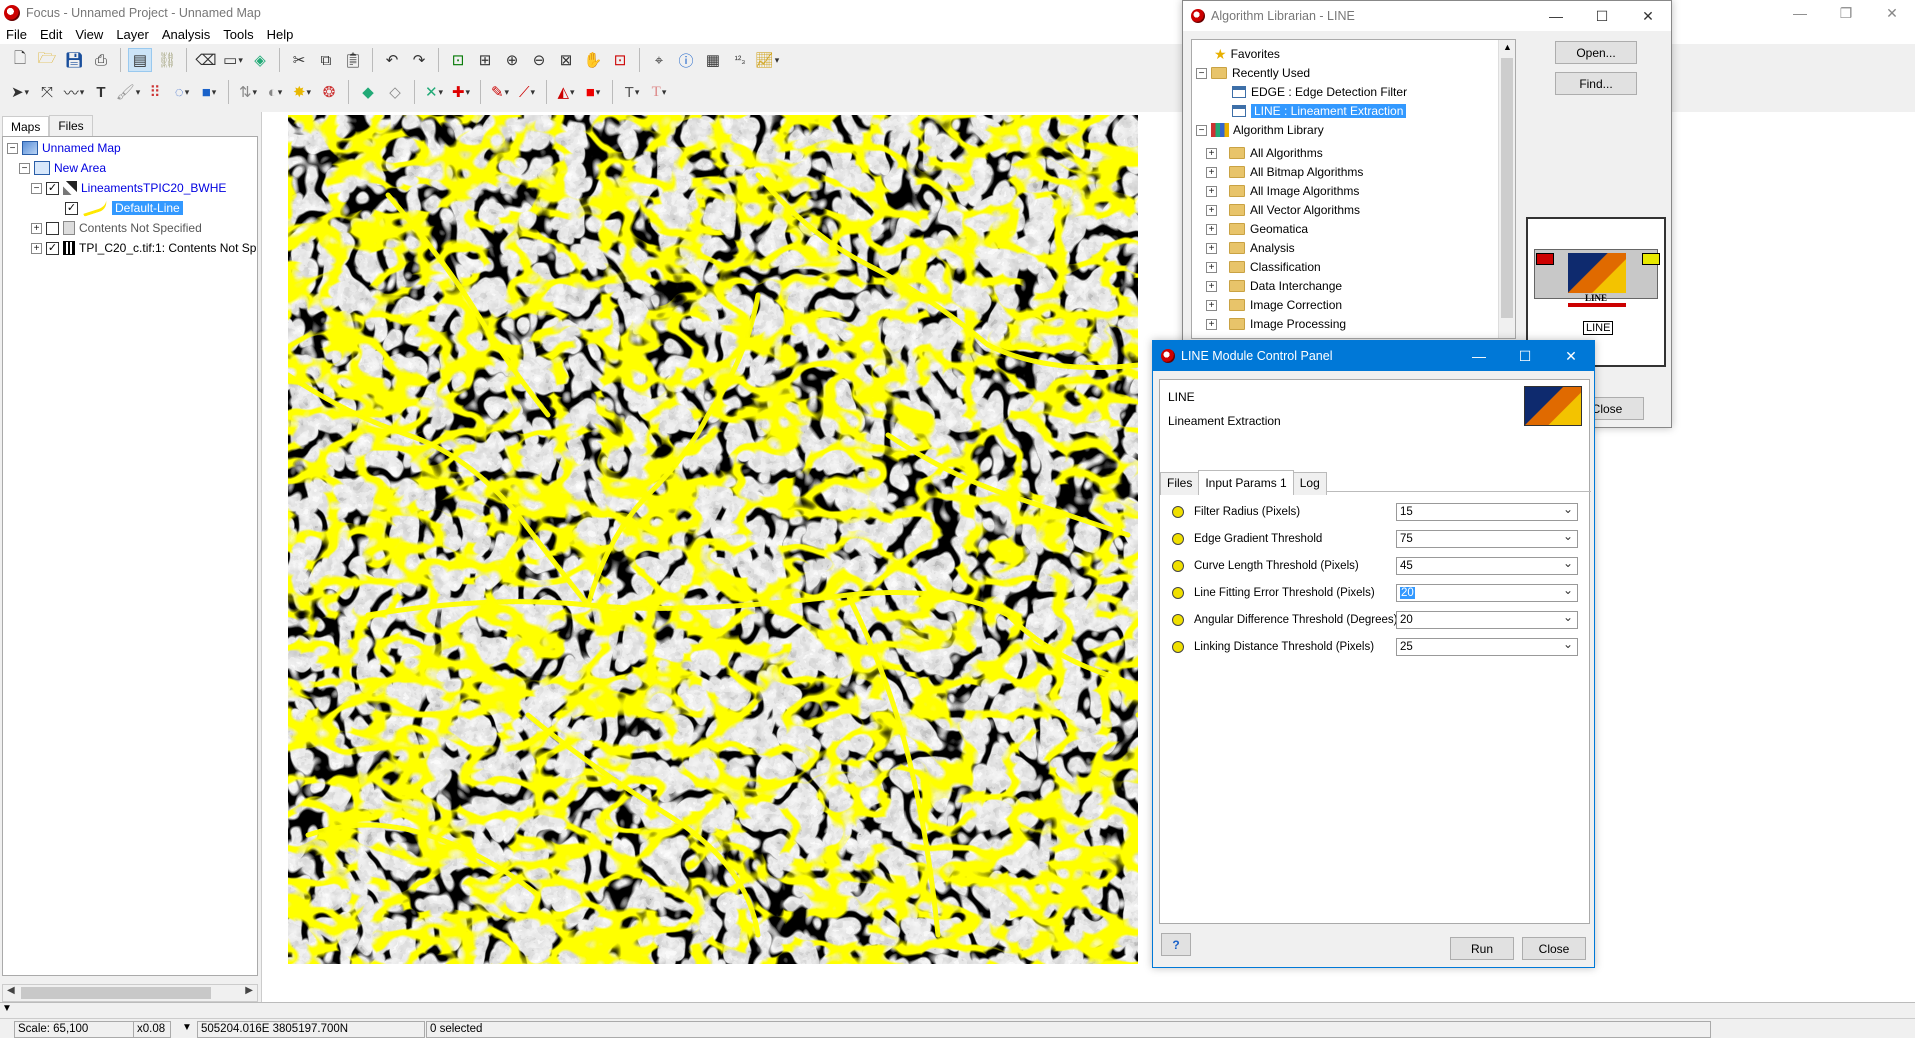  I want to click on control-close-button: ✕, so click(1571, 356).